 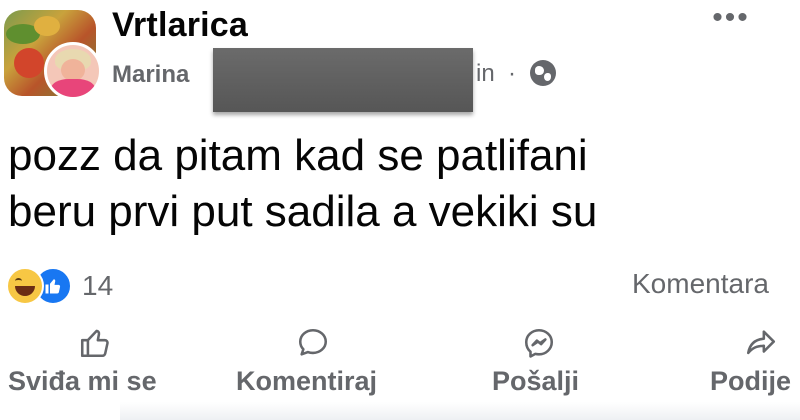 I want to click on share-icon, so click(x=761, y=343).